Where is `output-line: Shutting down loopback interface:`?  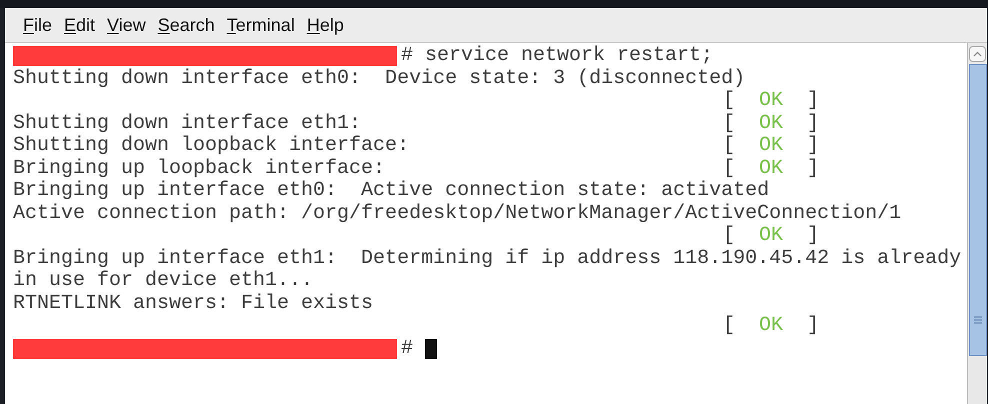
output-line: Shutting down loopback interface: is located at coordinates (211, 146).